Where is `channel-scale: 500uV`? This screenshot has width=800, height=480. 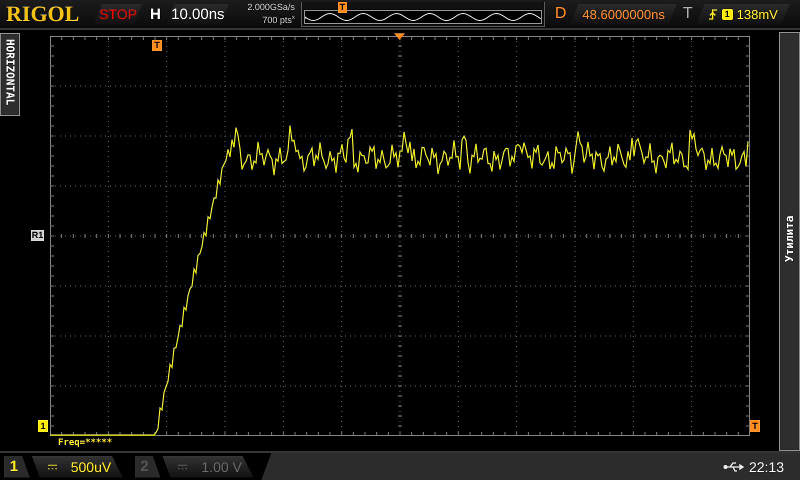 channel-scale: 500uV is located at coordinates (77, 467).